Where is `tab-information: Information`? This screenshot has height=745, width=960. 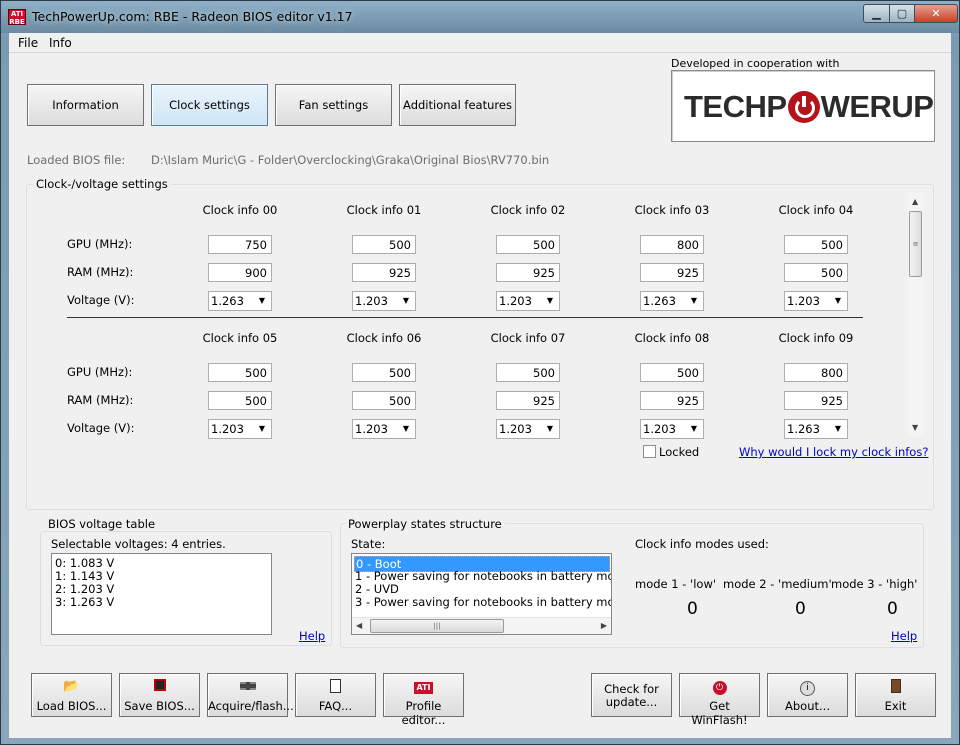
tab-information: Information is located at coordinates (85, 105).